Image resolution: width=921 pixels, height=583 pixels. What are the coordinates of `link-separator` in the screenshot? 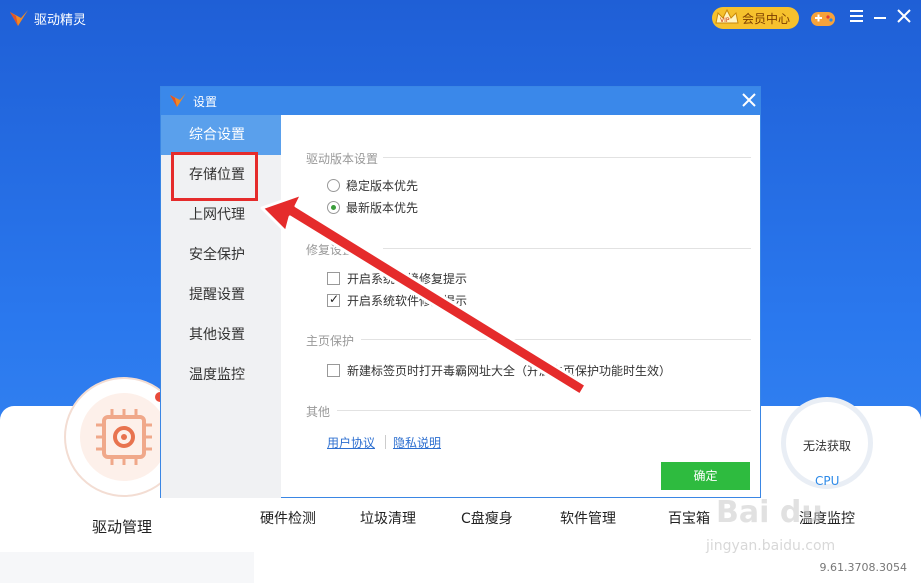 It's located at (385, 442).